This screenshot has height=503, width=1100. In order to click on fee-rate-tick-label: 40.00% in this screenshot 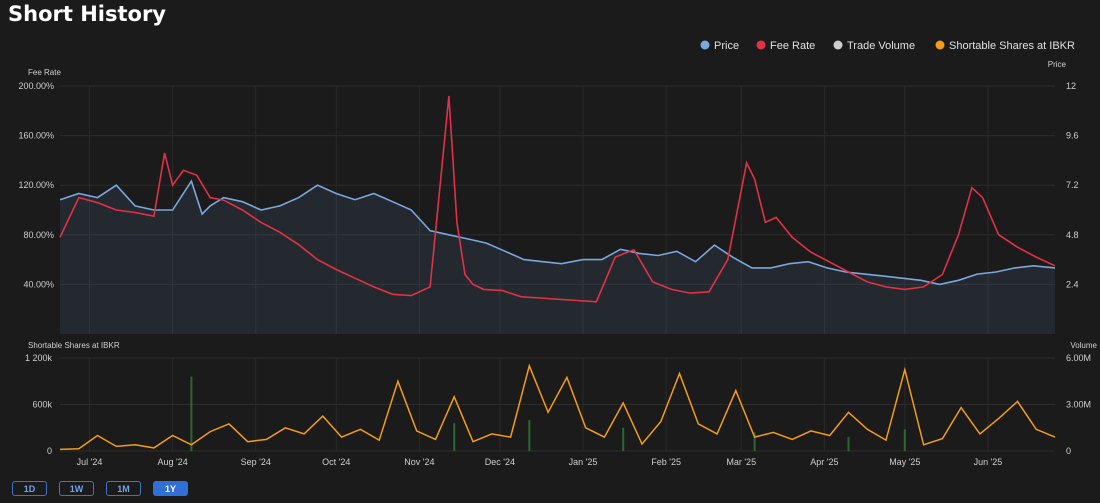, I will do `click(38, 284)`.